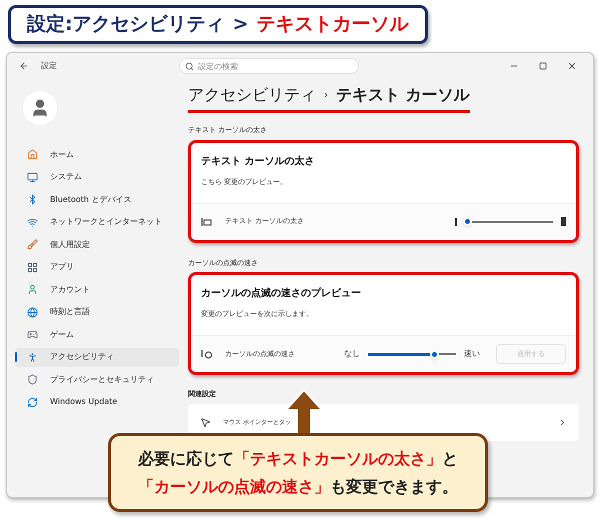 This screenshot has height=524, width=600. What do you see at coordinates (269, 66) in the screenshot?
I see `search-field: 設定の検索` at bounding box center [269, 66].